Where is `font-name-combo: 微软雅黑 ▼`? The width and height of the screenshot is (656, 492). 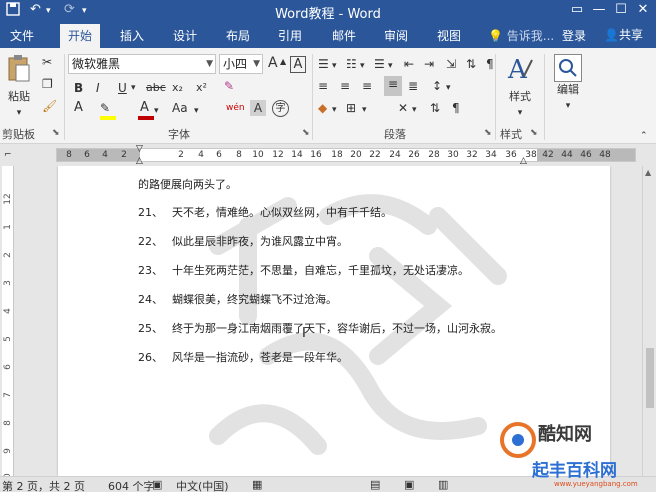 font-name-combo: 微软雅黑 ▼ is located at coordinates (142, 64).